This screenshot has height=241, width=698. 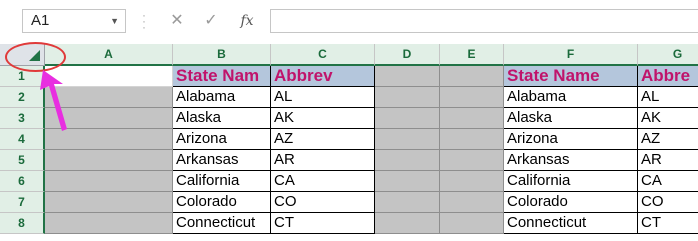 I want to click on row-header-7: 7, so click(x=22, y=202).